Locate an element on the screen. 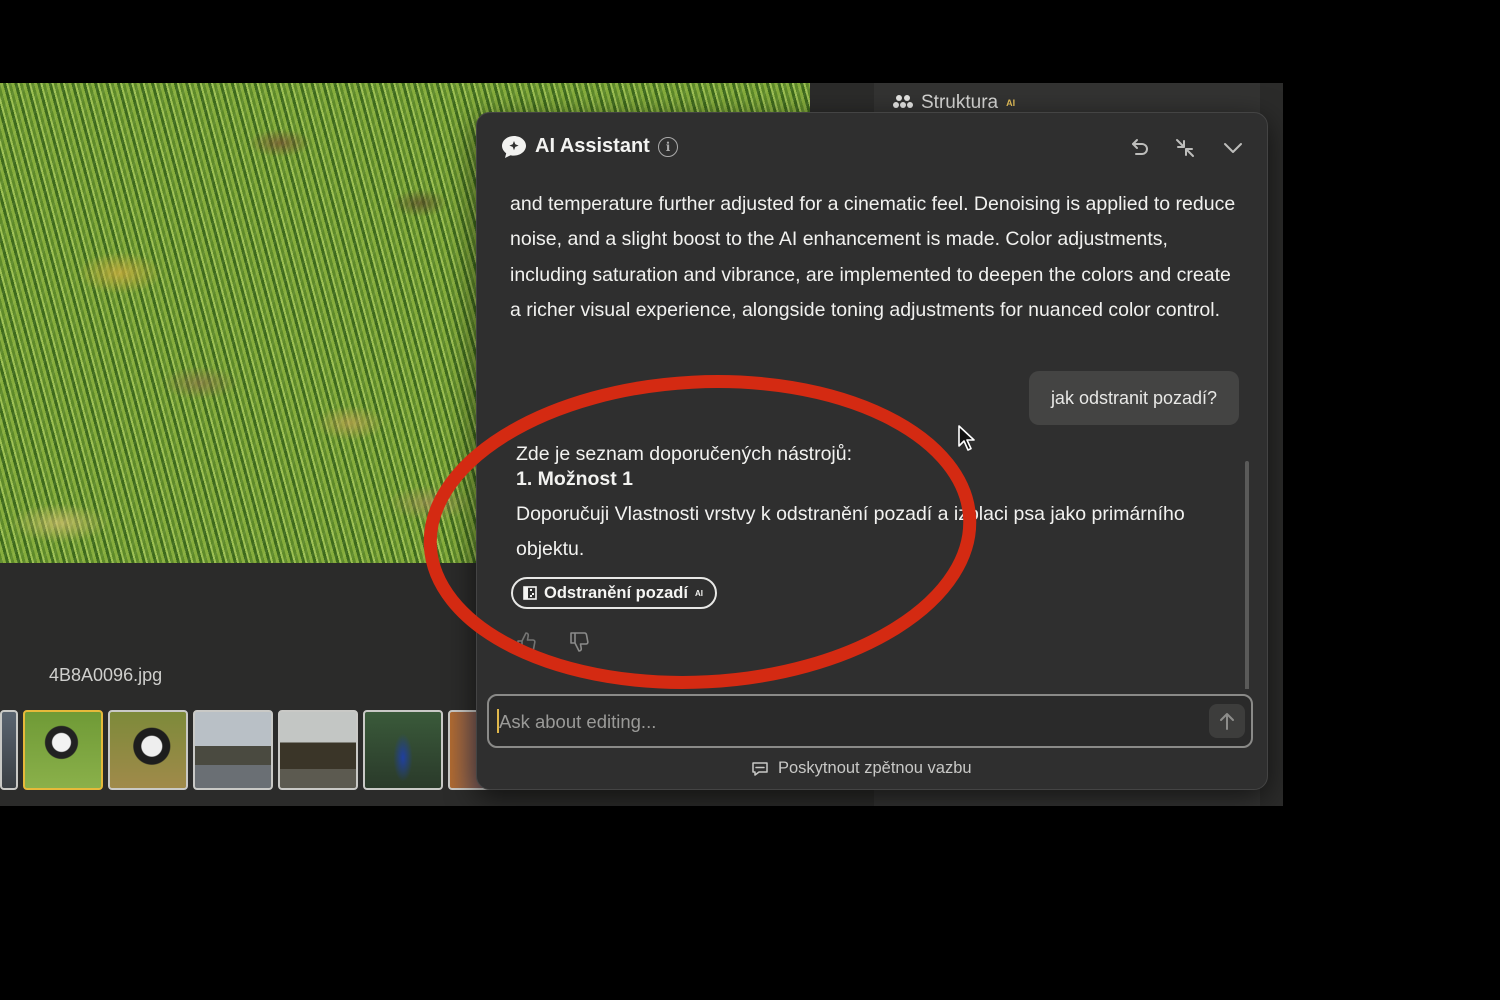 This screenshot has width=1500, height=1000. background-removal-button: Odstranění pozadí AI is located at coordinates (614, 593).